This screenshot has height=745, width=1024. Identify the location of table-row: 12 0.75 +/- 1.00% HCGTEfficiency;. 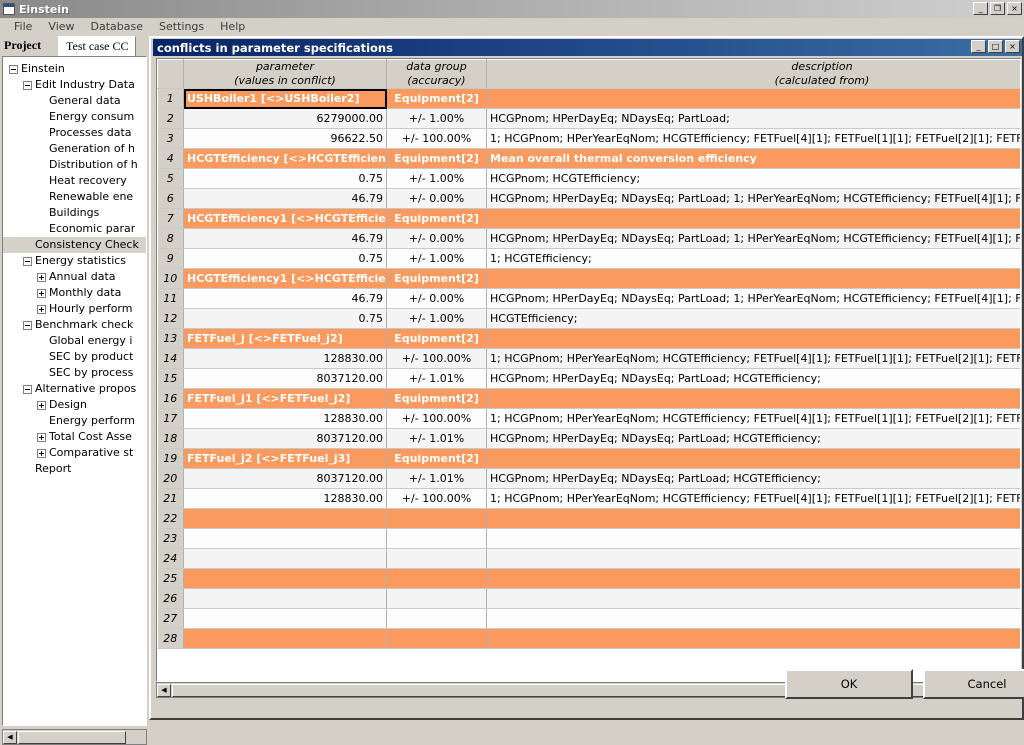
(588, 318).